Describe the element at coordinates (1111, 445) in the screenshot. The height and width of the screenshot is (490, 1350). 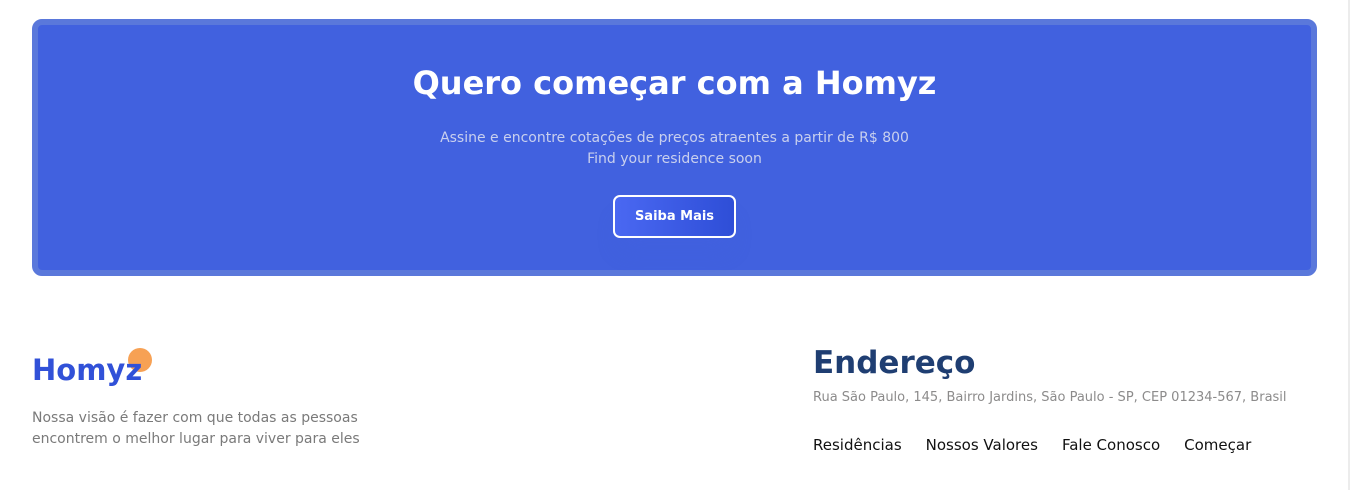
I see `footer-link-fale-conosco: Fale Conosco` at that location.